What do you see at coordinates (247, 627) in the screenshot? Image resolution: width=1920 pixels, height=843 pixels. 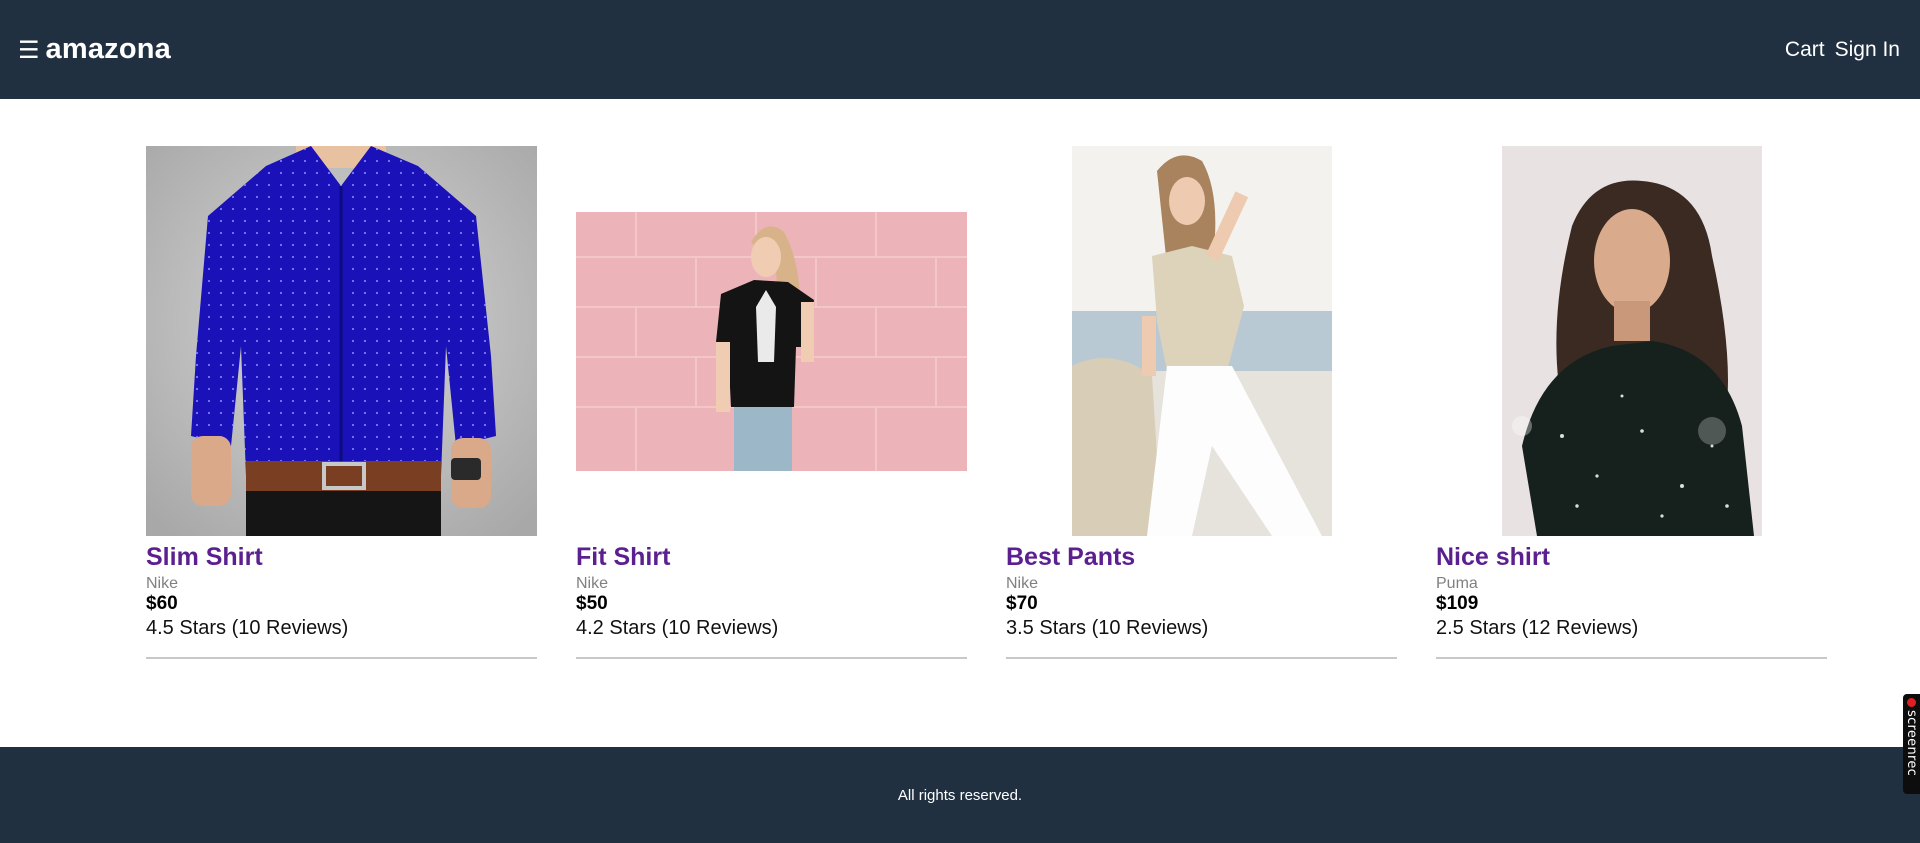 I see `product-rating: 4.5 Stars (10 Reviews)` at bounding box center [247, 627].